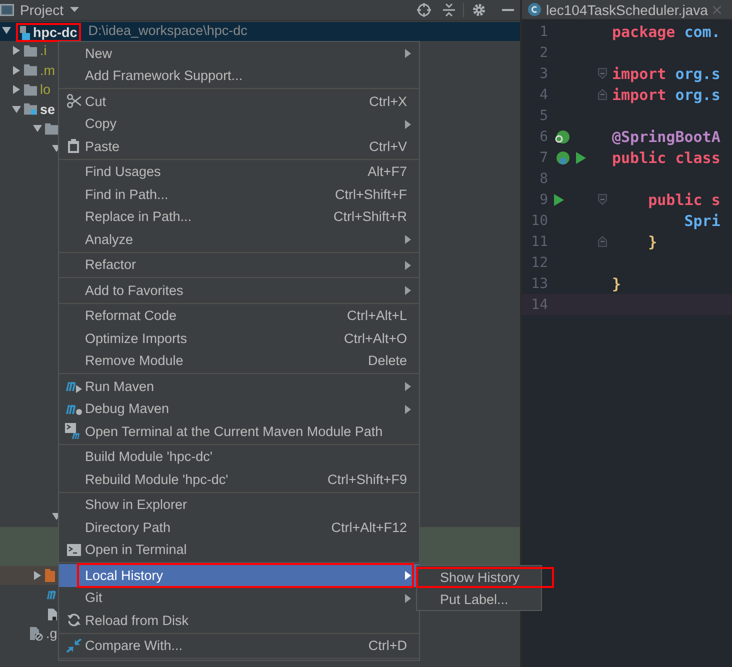  I want to click on code-line: public s, so click(683, 199).